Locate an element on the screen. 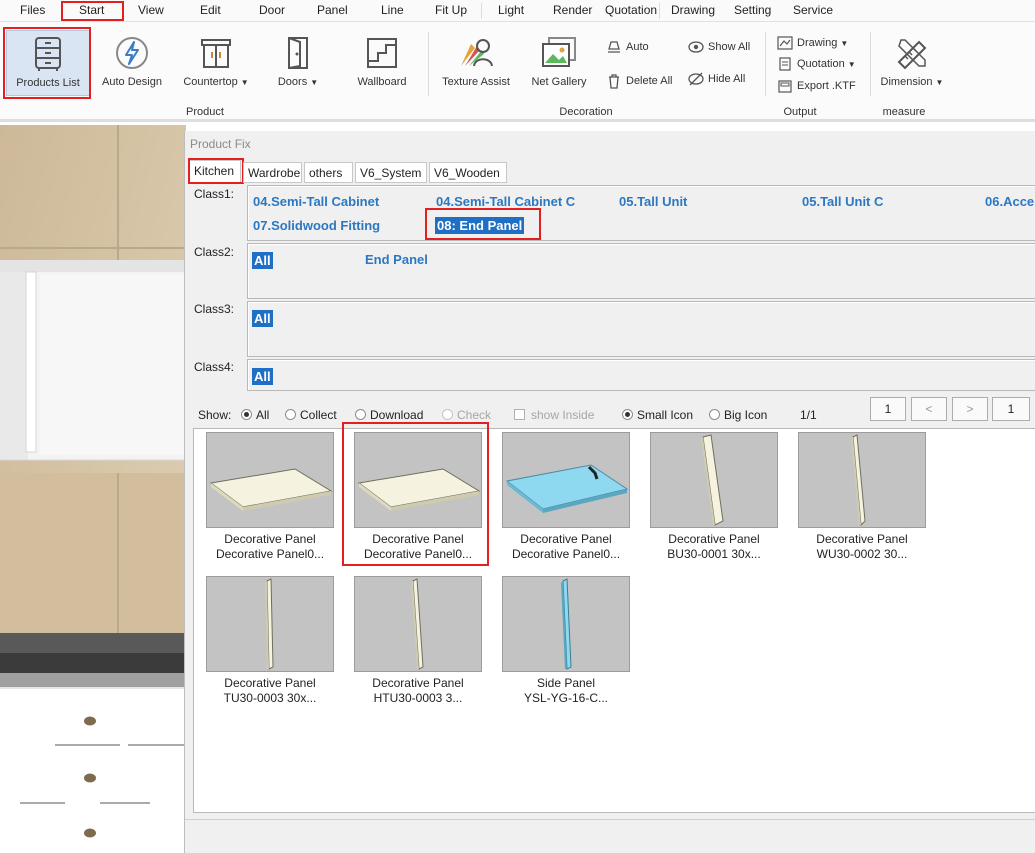 The height and width of the screenshot is (853, 1035). auto-design-button: Auto Design is located at coordinates (132, 62).